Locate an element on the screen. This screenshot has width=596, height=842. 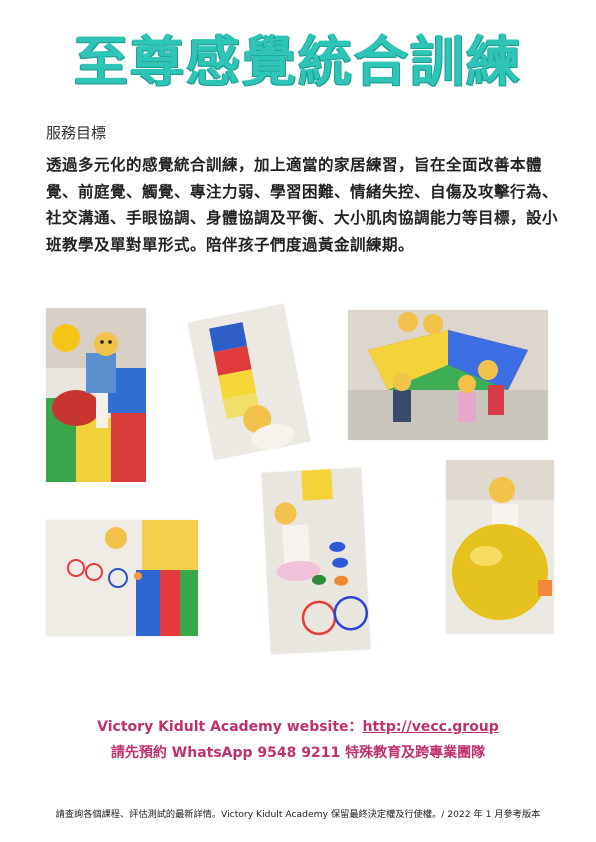
contact-line: 請先預約 WhatsApp 9548 9211 特殊教育及跨專業團隊 is located at coordinates (298, 753).